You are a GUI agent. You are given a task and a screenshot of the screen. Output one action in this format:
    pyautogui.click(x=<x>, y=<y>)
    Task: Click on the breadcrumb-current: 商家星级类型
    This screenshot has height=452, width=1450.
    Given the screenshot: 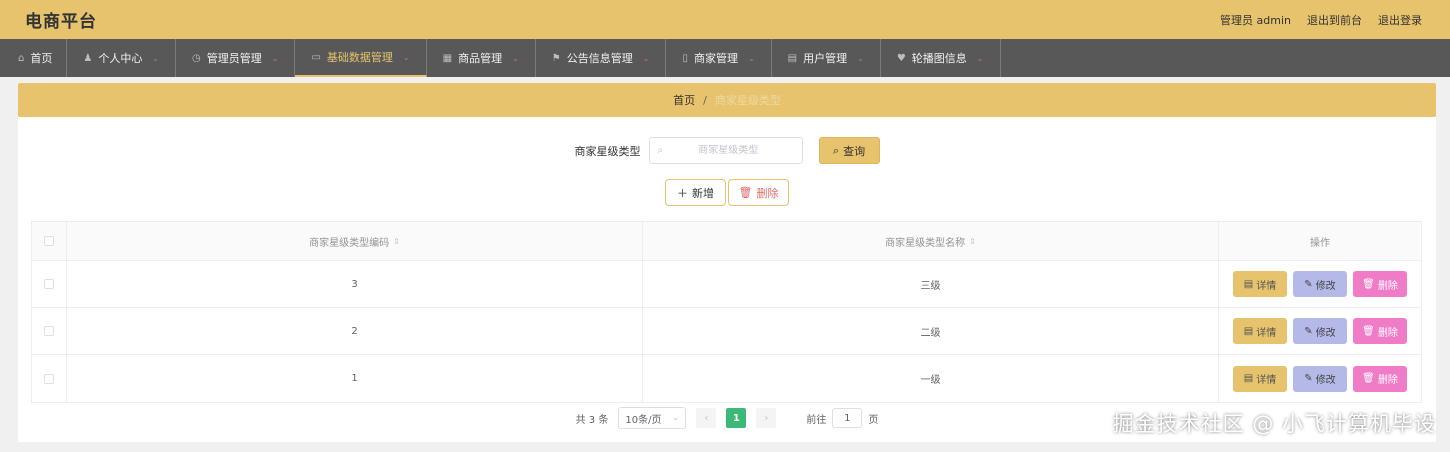 What is the action you would take?
    pyautogui.click(x=747, y=100)
    